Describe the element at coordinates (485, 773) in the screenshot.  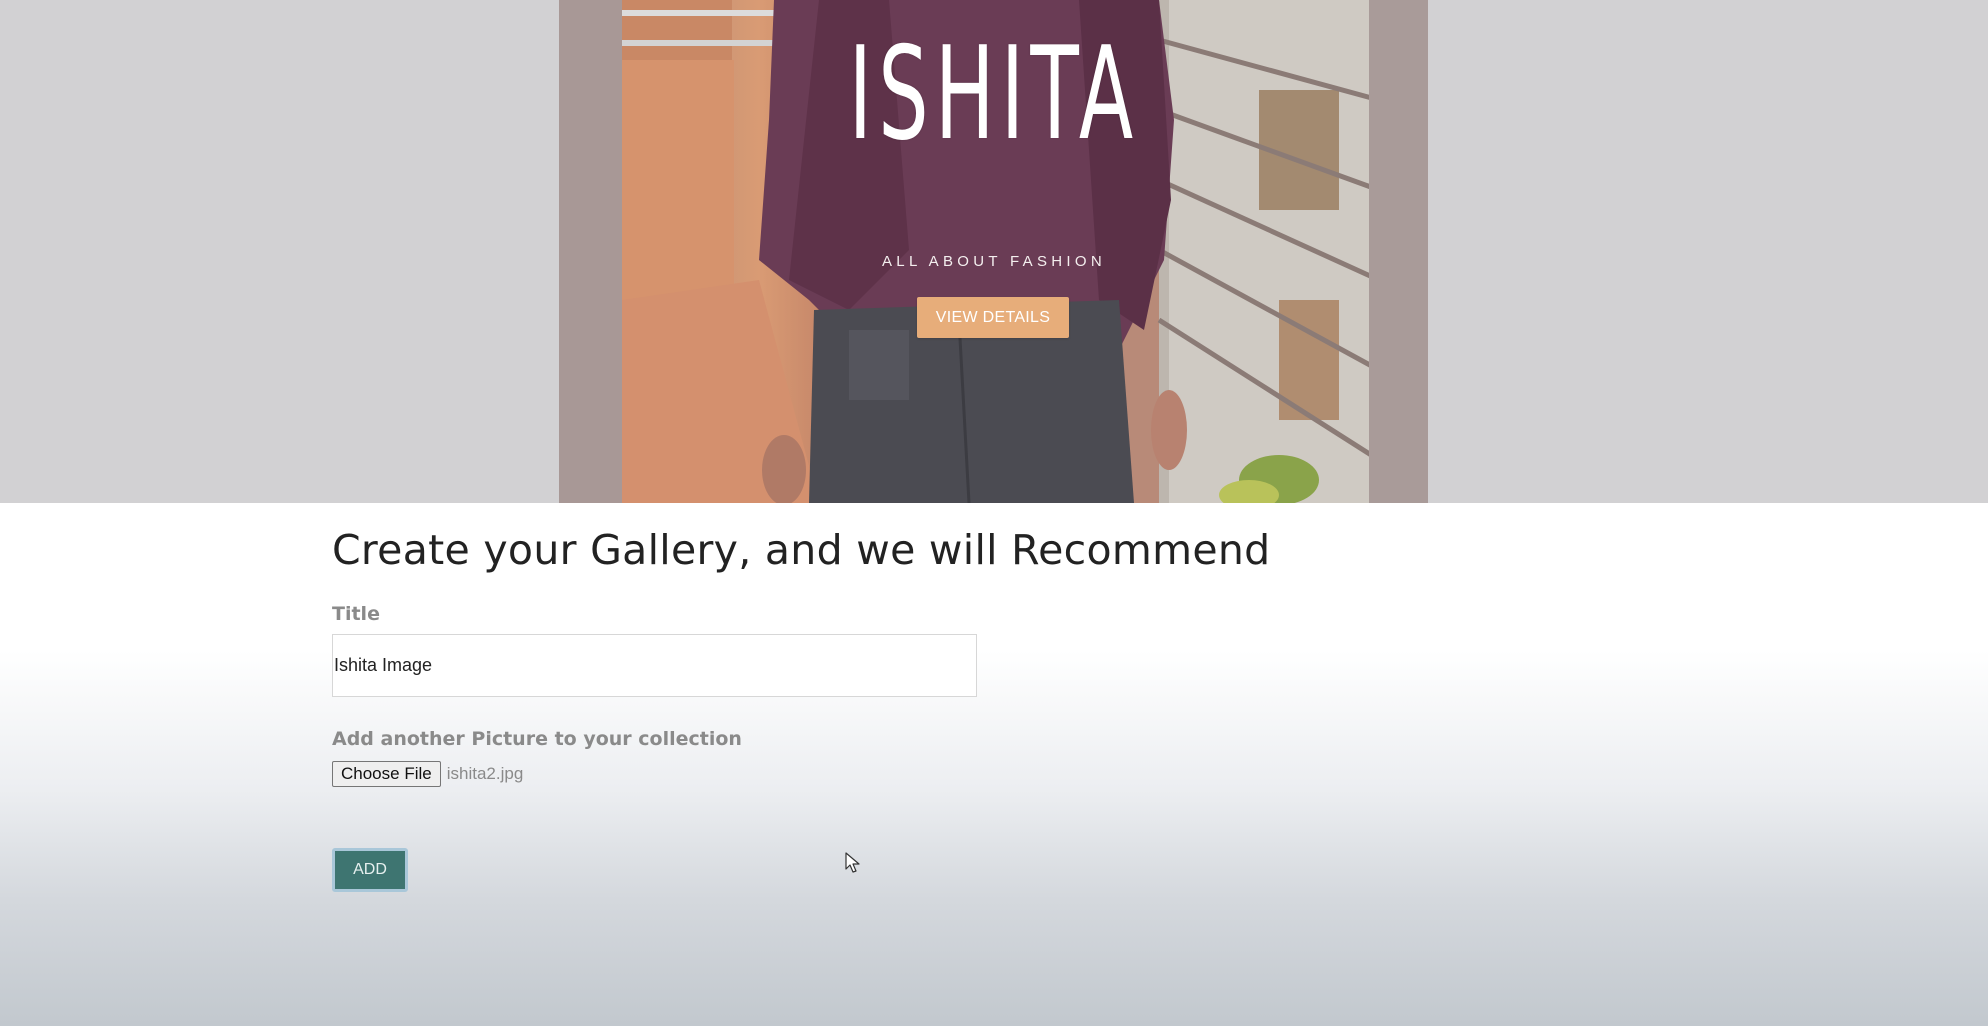
I see `selected-file-name: ishita2.jpg` at that location.